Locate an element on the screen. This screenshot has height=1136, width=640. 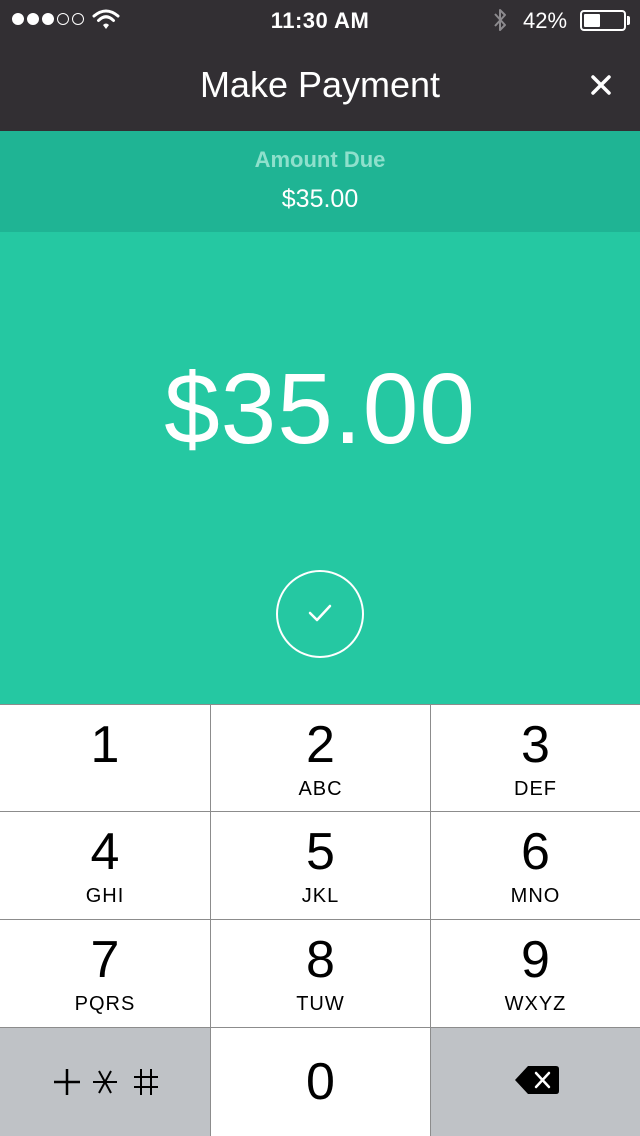
backspace-icon is located at coordinates (537, 1080).